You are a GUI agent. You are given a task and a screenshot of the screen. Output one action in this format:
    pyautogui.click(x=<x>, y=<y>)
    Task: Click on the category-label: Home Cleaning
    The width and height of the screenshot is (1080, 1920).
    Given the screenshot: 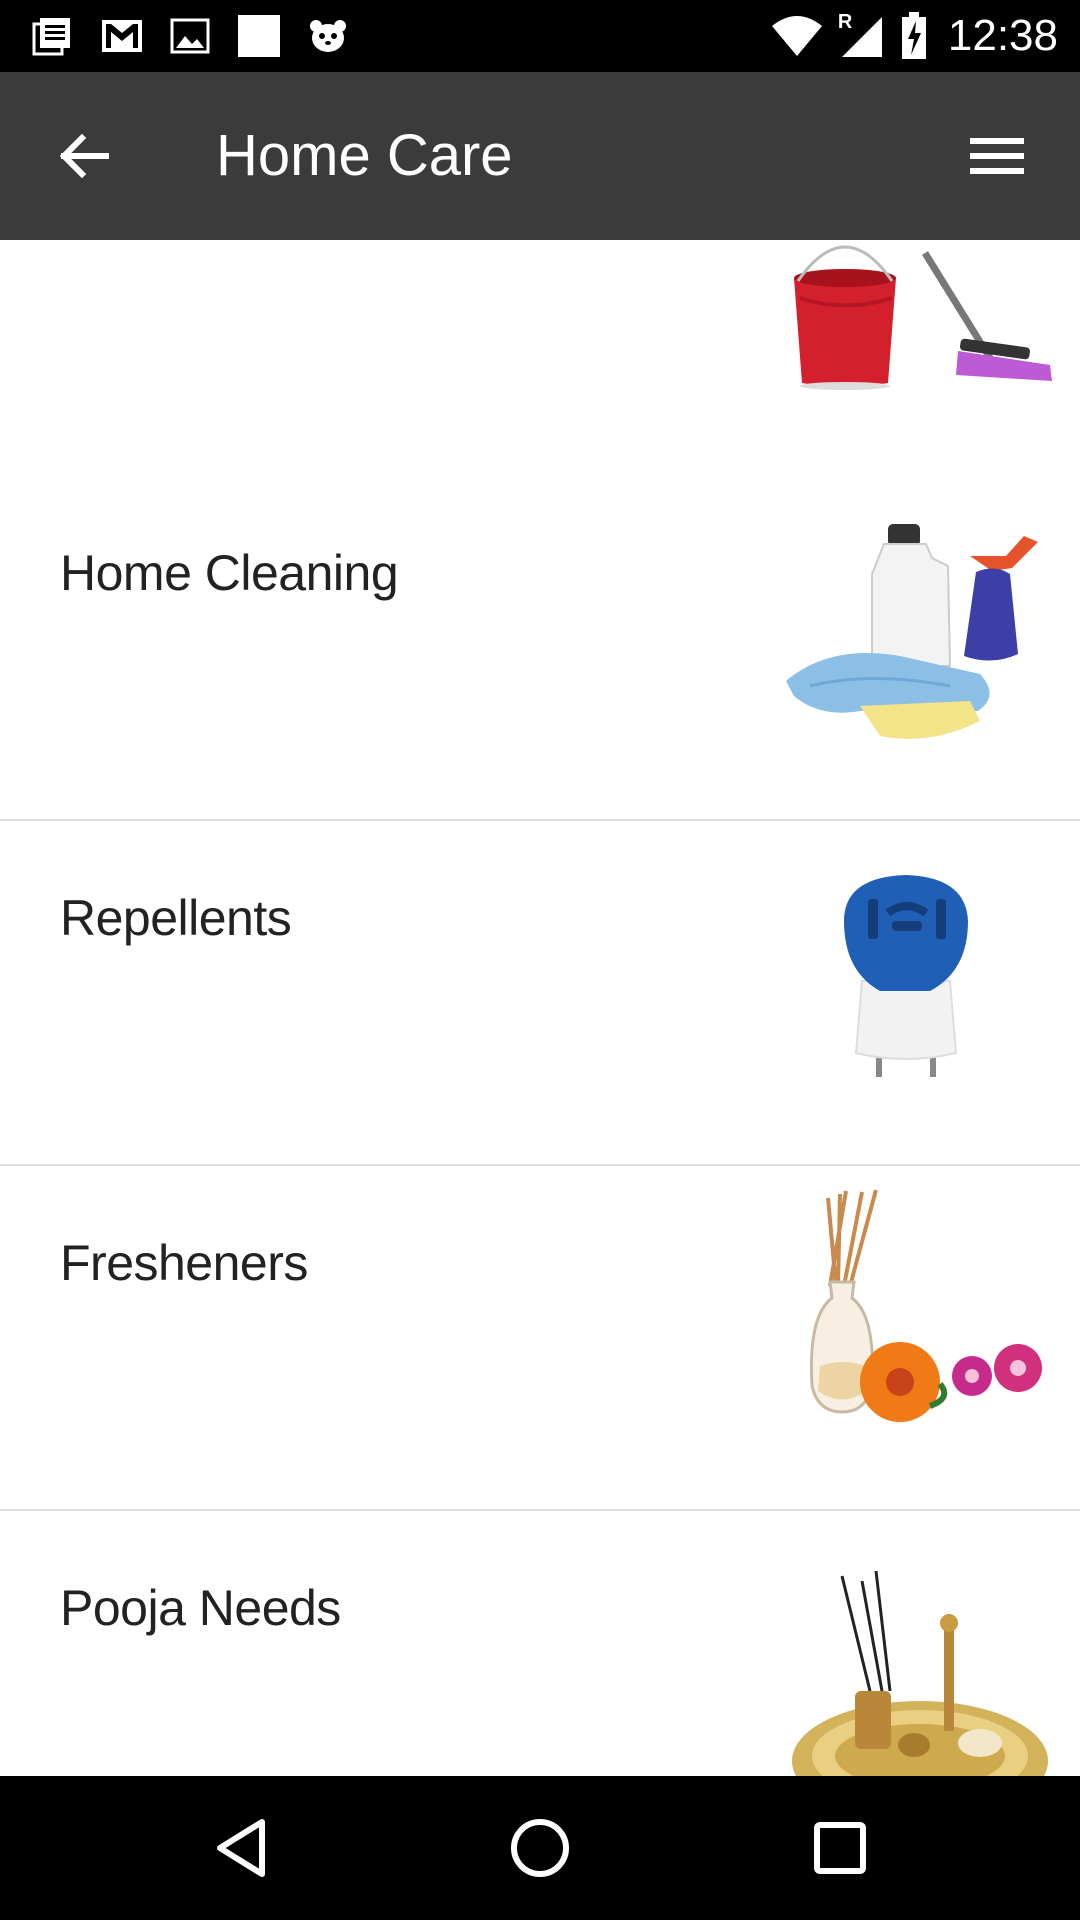 What is the action you would take?
    pyautogui.click(x=229, y=573)
    